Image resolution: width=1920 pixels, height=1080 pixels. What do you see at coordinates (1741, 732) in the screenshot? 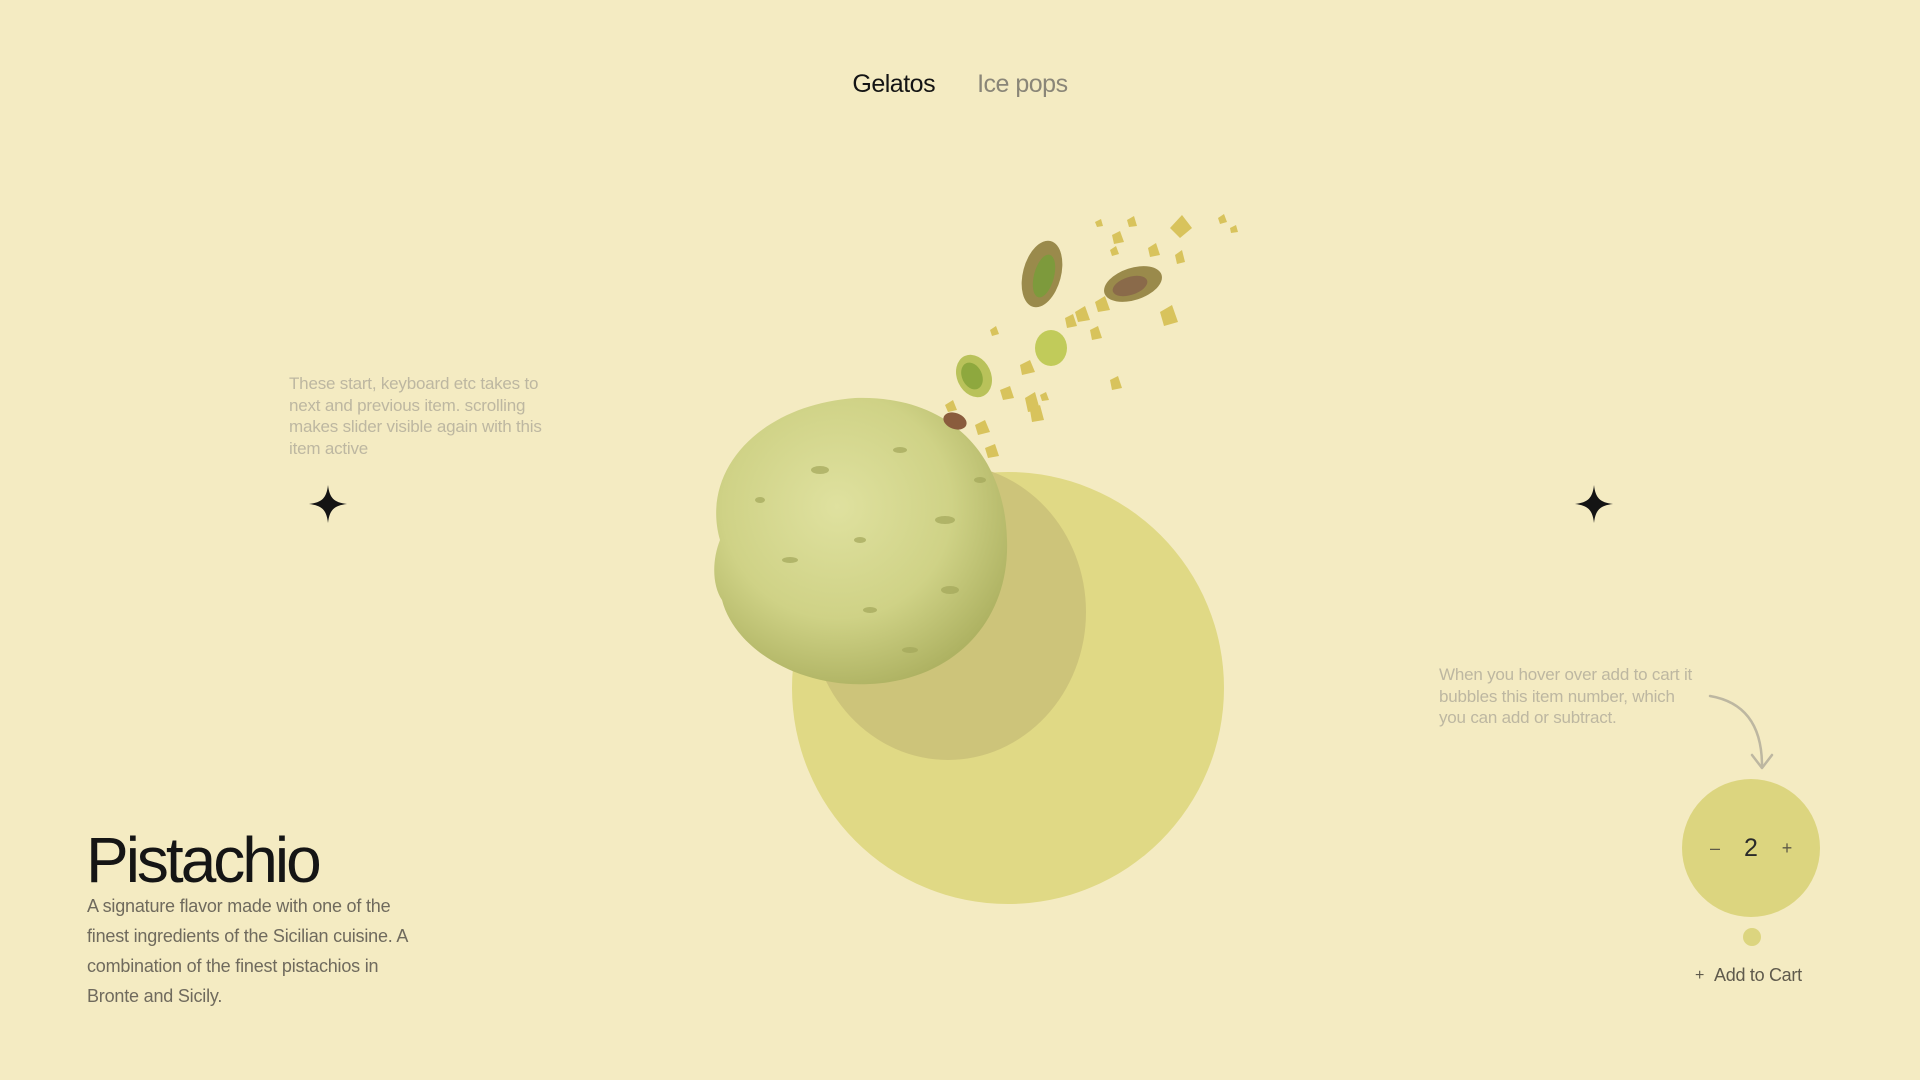
I see `curved-arrow-icon` at bounding box center [1741, 732].